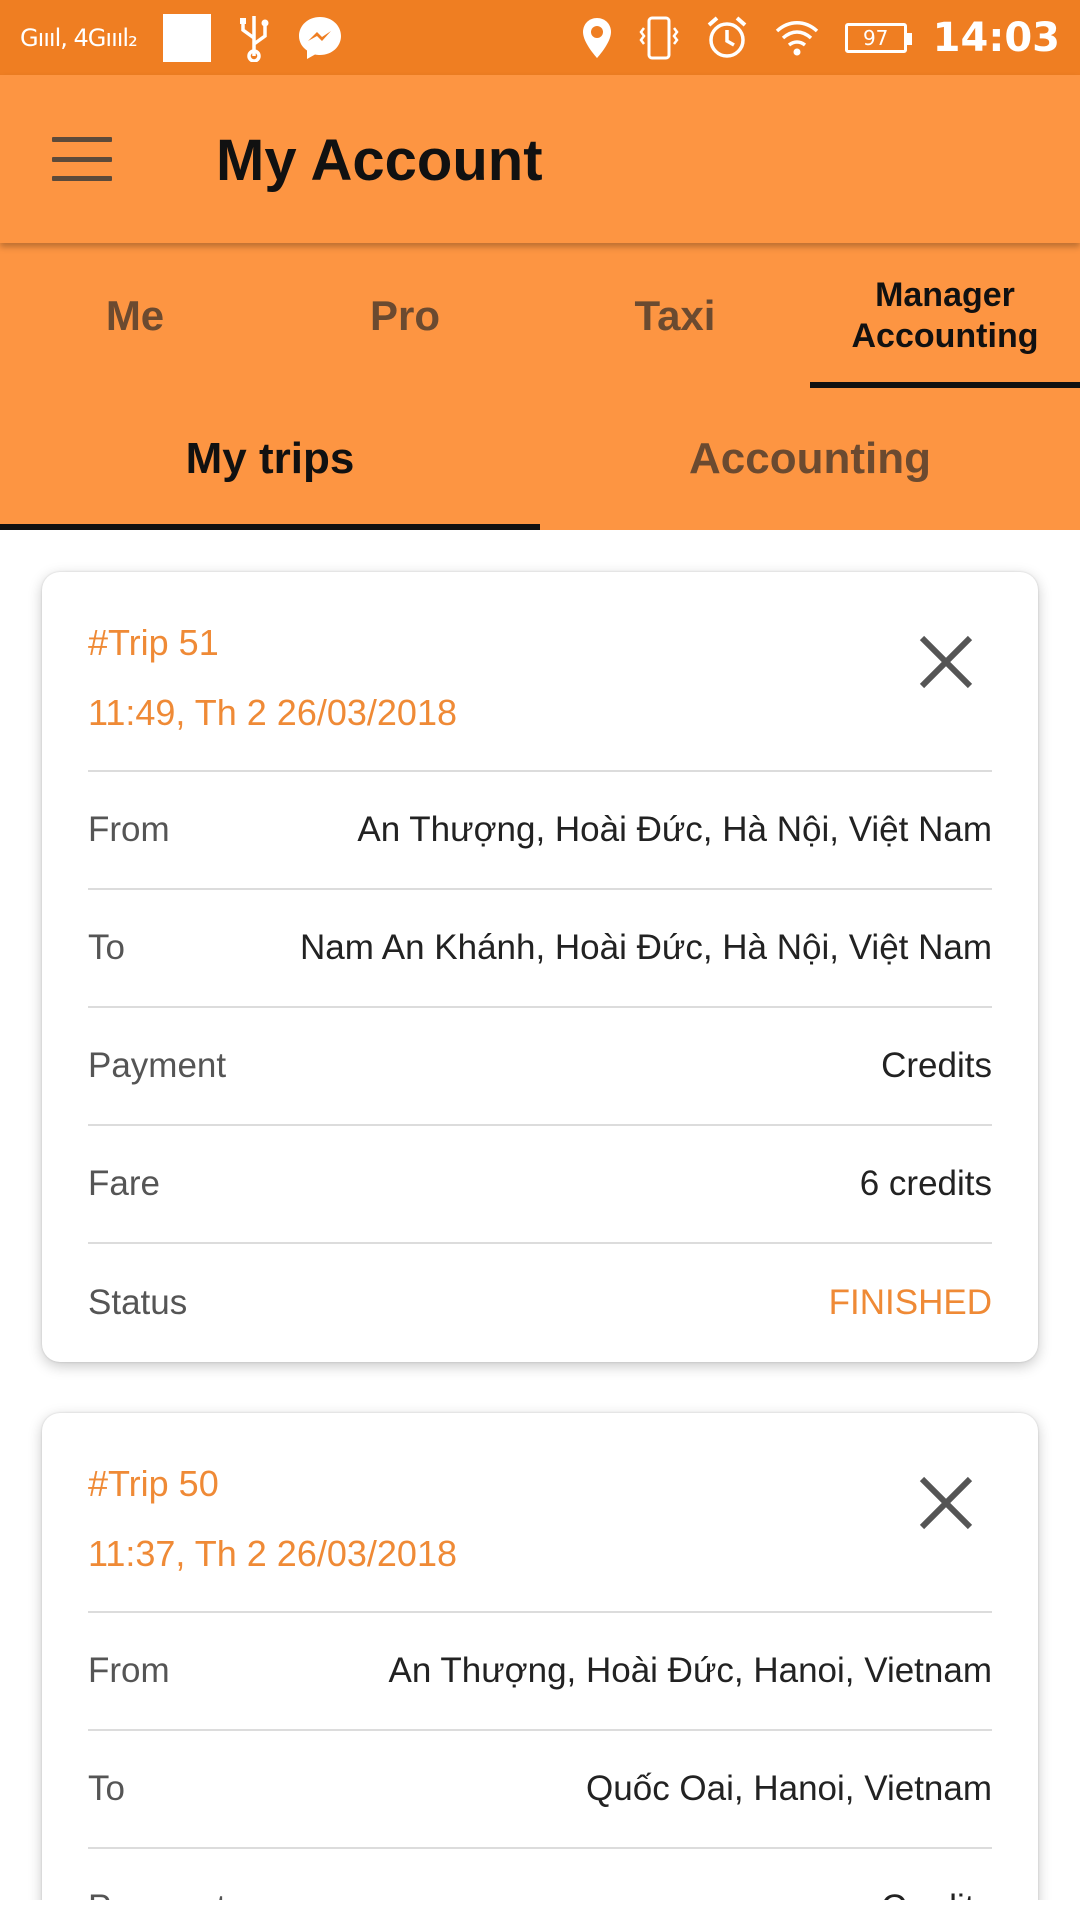  I want to click on trip-id: #Trip 51, so click(153, 642).